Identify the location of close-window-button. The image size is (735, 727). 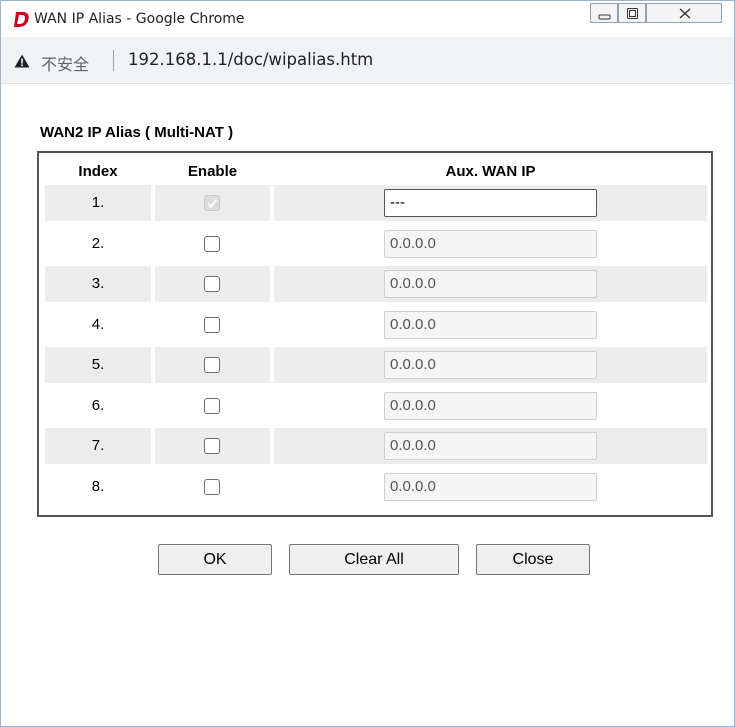
(684, 13).